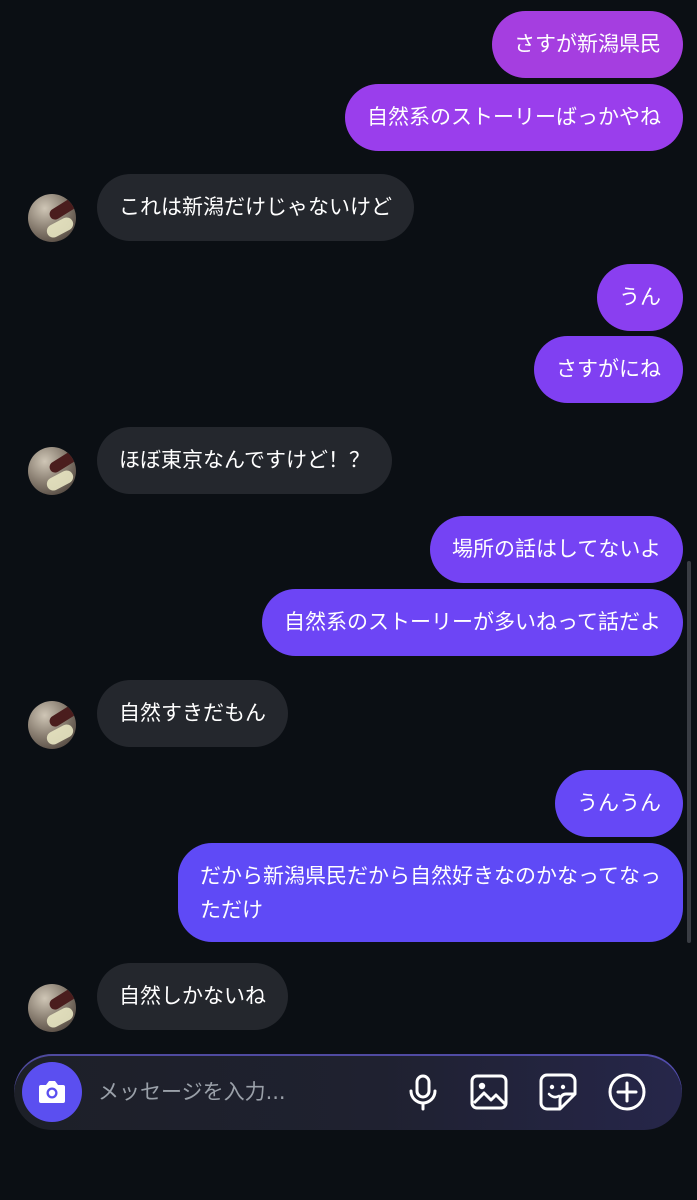  I want to click on sticker-icon, so click(558, 1092).